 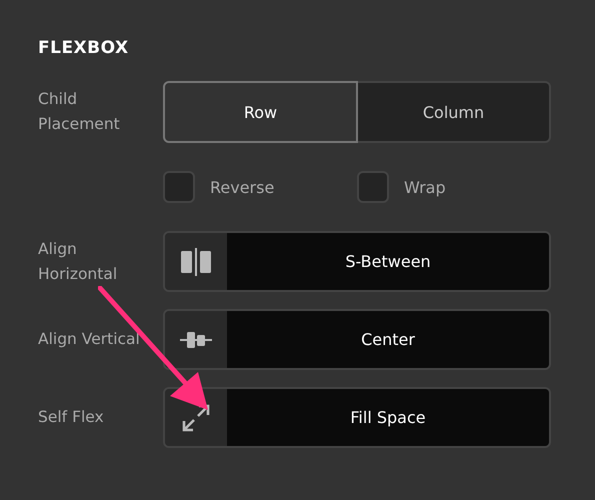 What do you see at coordinates (79, 112) in the screenshot?
I see `field-label: Child Placement` at bounding box center [79, 112].